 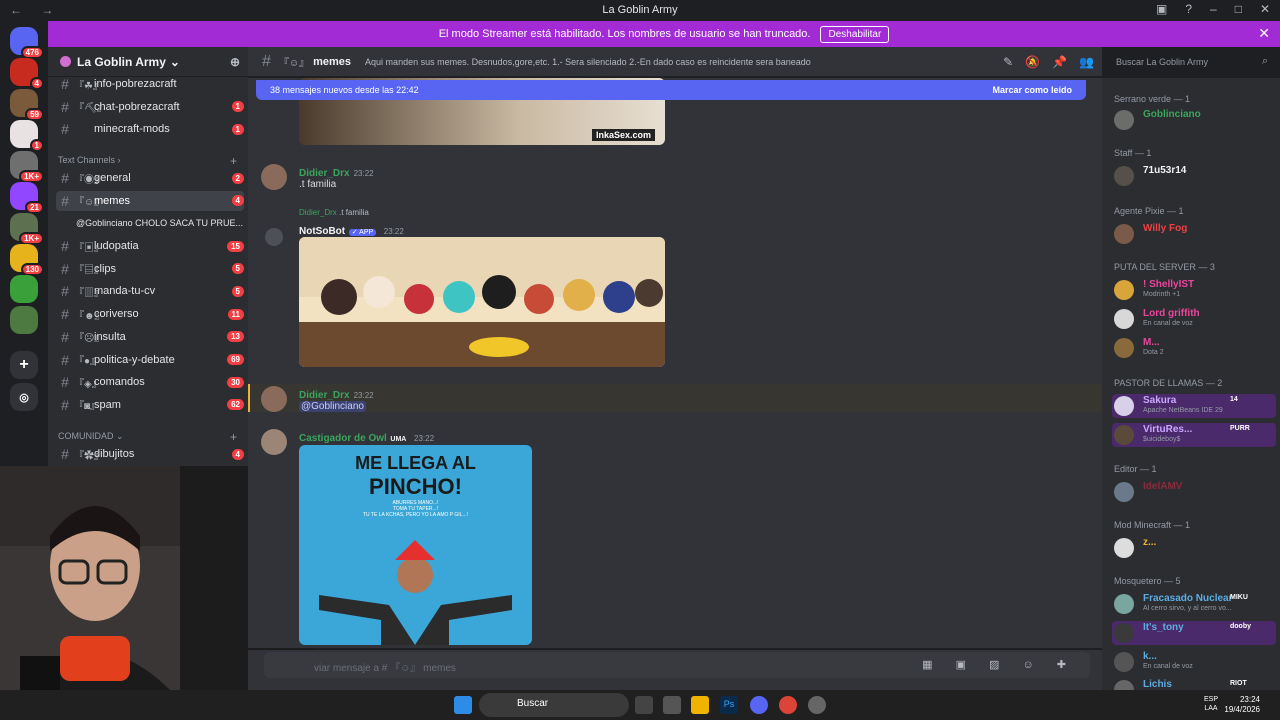 What do you see at coordinates (759, 705) in the screenshot?
I see `discord-icon` at bounding box center [759, 705].